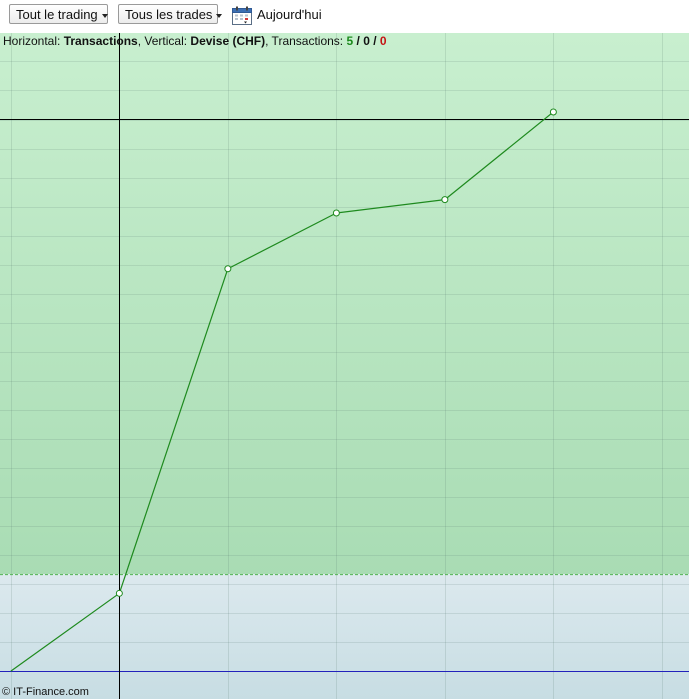  What do you see at coordinates (100, 41) in the screenshot?
I see `horizontal-value: Transactions` at bounding box center [100, 41].